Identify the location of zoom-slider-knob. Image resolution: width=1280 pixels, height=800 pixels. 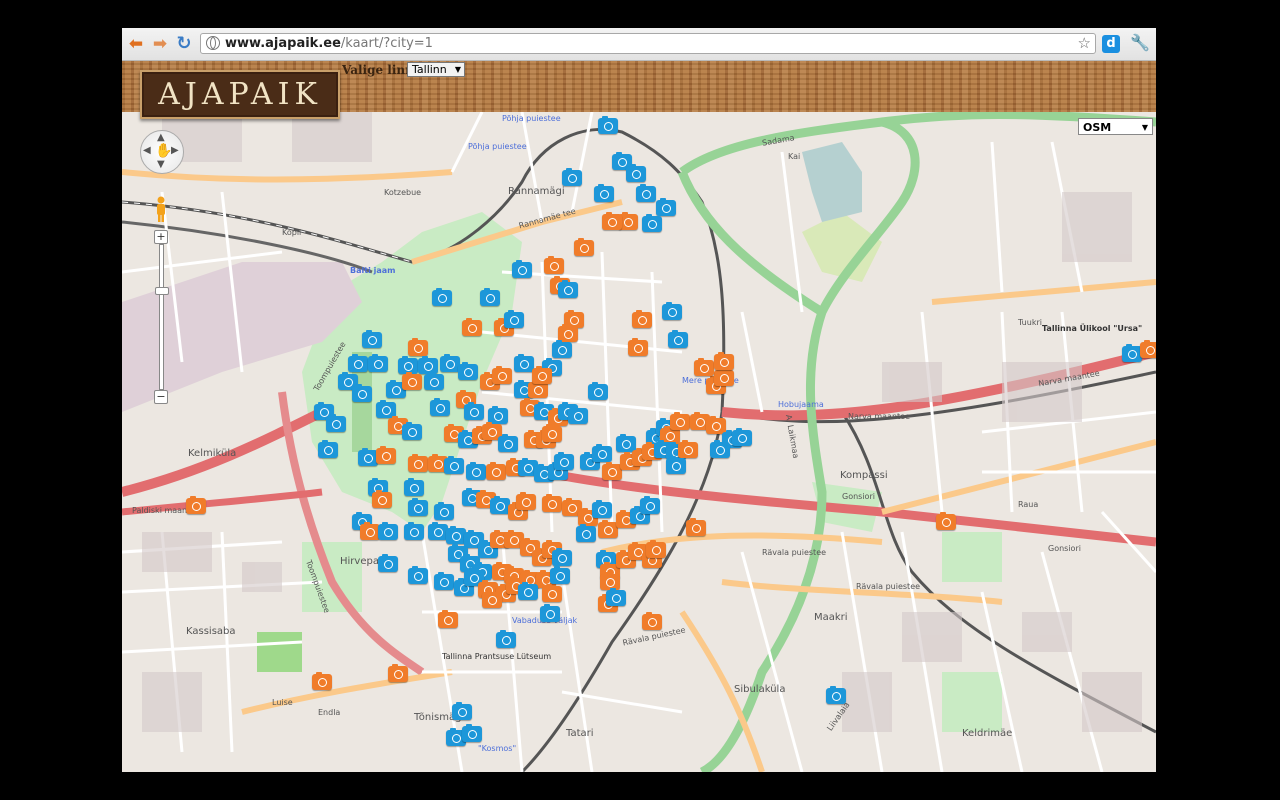
(162, 291).